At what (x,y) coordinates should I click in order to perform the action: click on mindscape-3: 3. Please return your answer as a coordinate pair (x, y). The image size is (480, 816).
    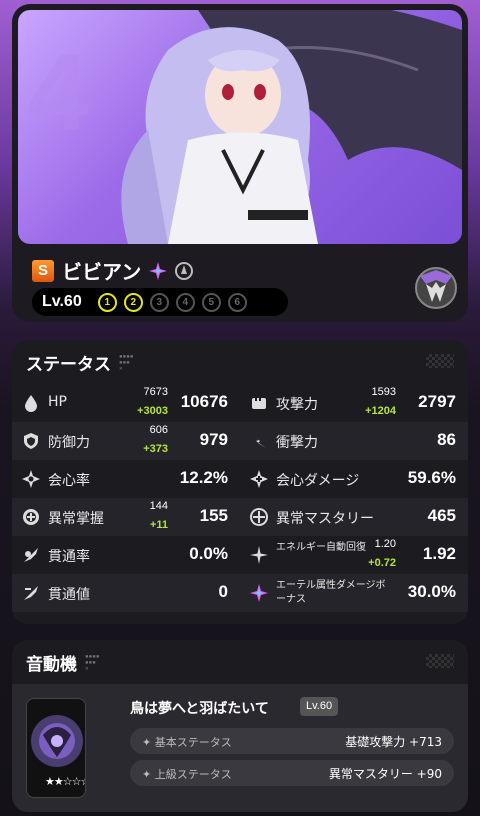
    Looking at the image, I should click on (159, 302).